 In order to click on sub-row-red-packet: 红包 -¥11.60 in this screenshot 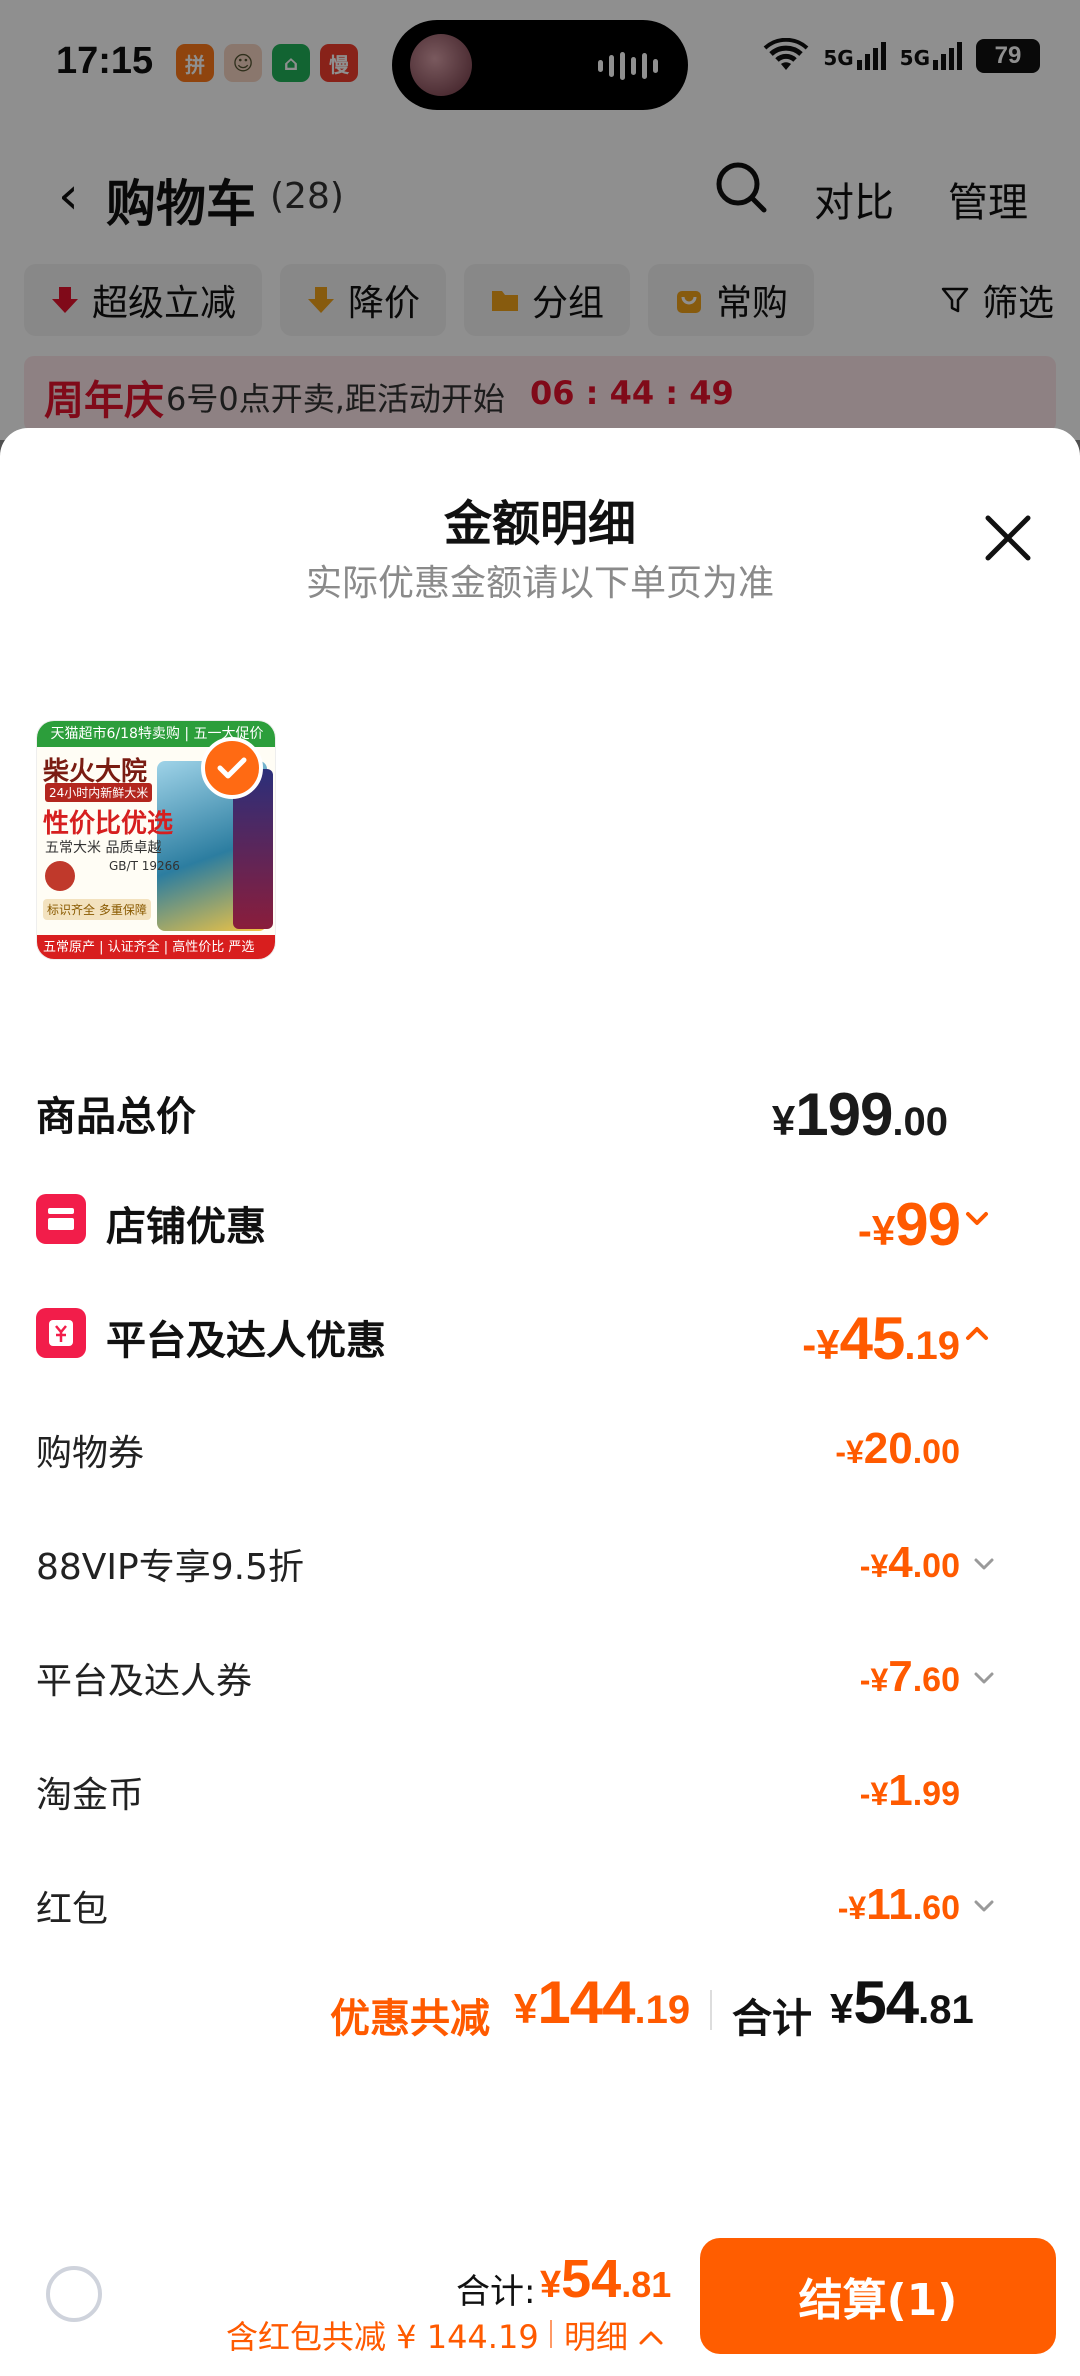, I will do `click(540, 1910)`.